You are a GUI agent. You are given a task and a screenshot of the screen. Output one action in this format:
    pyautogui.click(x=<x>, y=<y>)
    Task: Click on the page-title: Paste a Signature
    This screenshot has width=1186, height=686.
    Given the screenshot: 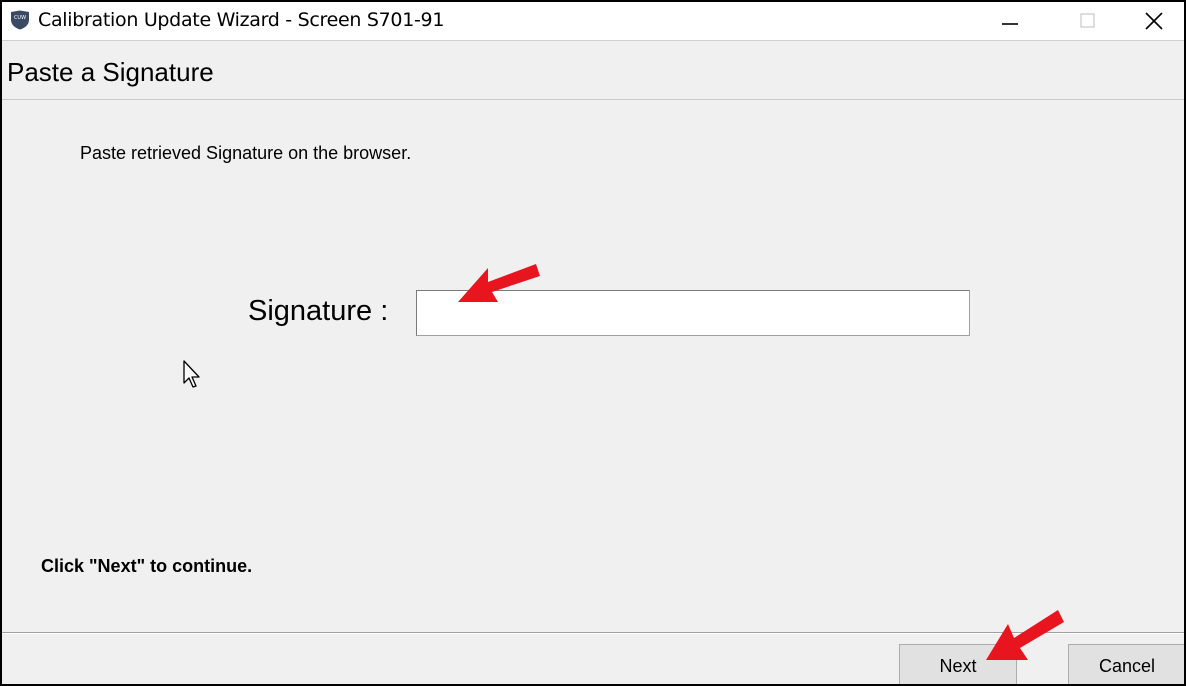 What is the action you would take?
    pyautogui.click(x=110, y=72)
    